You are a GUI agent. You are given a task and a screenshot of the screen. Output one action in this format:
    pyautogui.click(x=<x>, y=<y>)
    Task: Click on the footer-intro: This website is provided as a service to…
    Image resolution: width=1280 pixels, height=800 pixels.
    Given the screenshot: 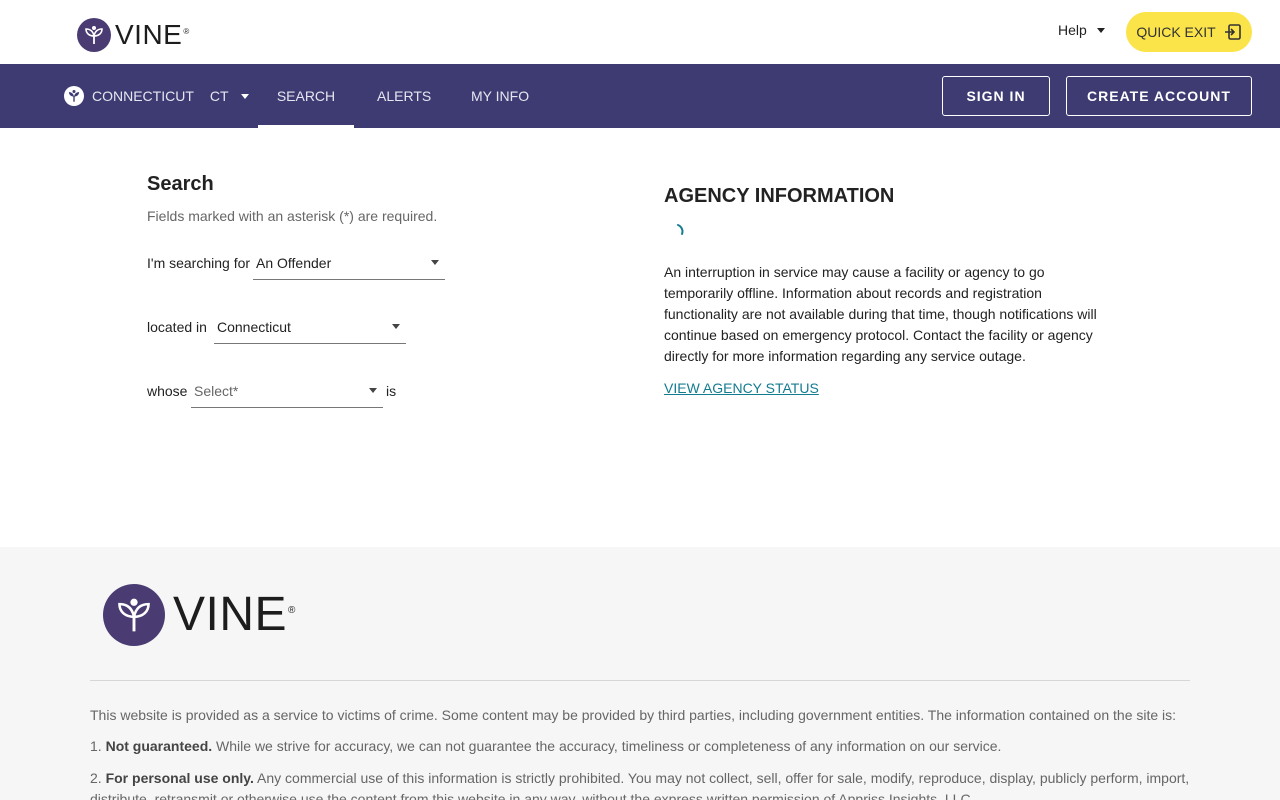 What is the action you would take?
    pyautogui.click(x=633, y=715)
    